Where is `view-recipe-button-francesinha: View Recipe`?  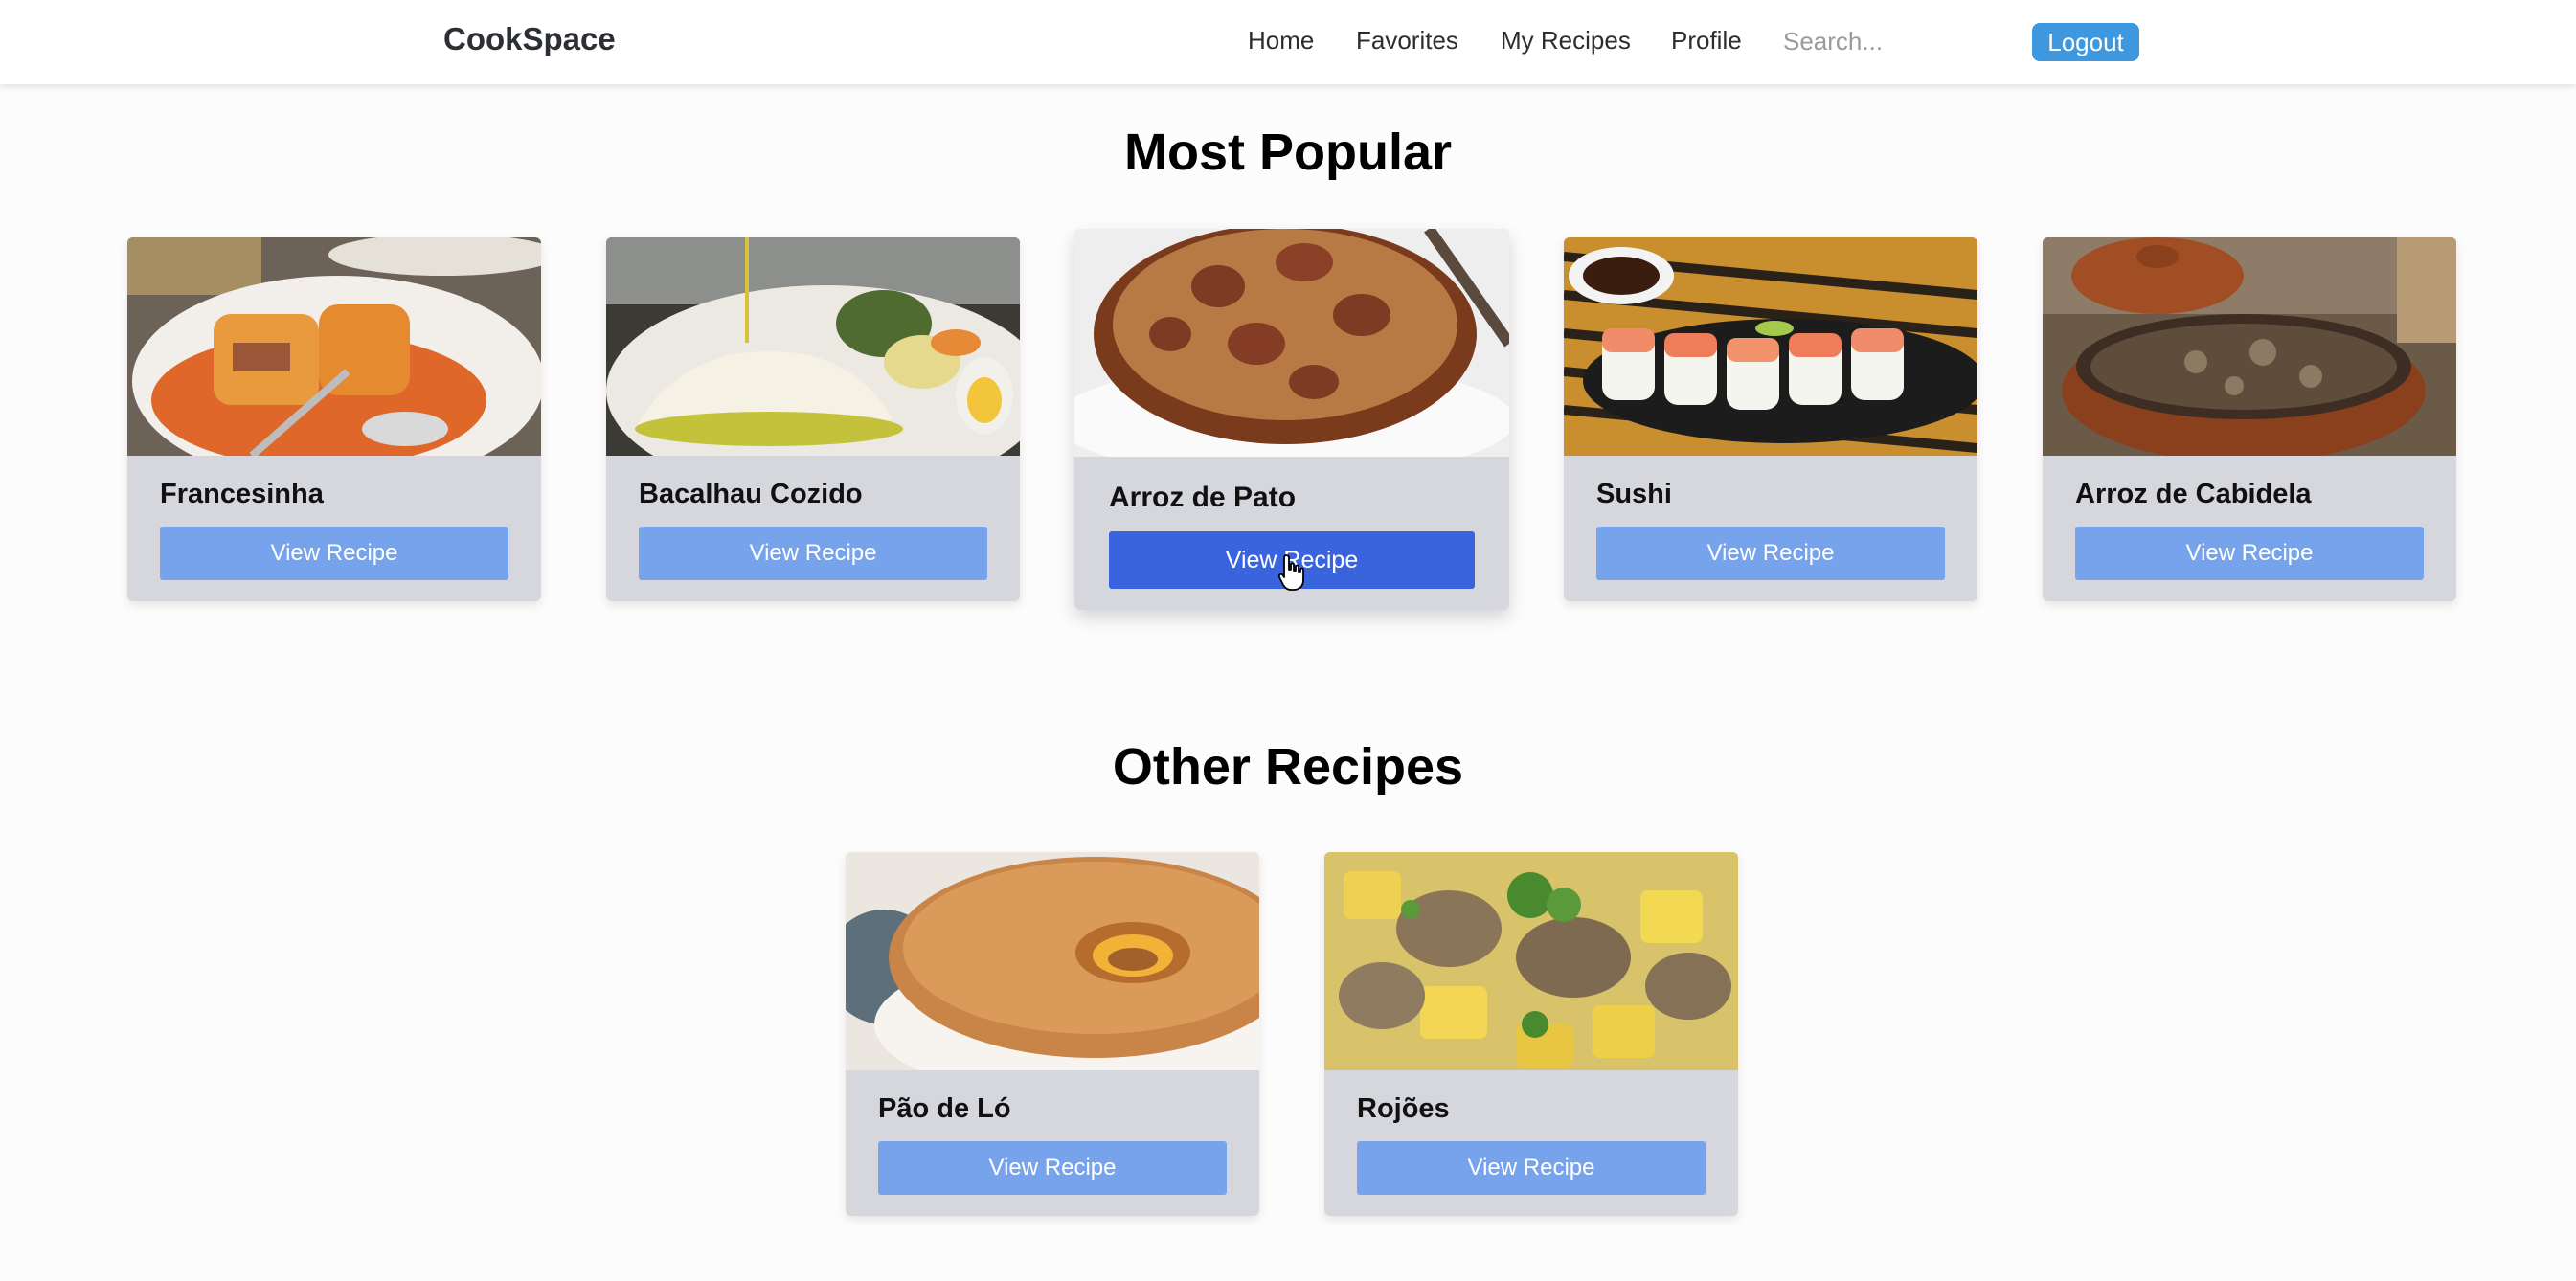
view-recipe-button-francesinha: View Recipe is located at coordinates (334, 553).